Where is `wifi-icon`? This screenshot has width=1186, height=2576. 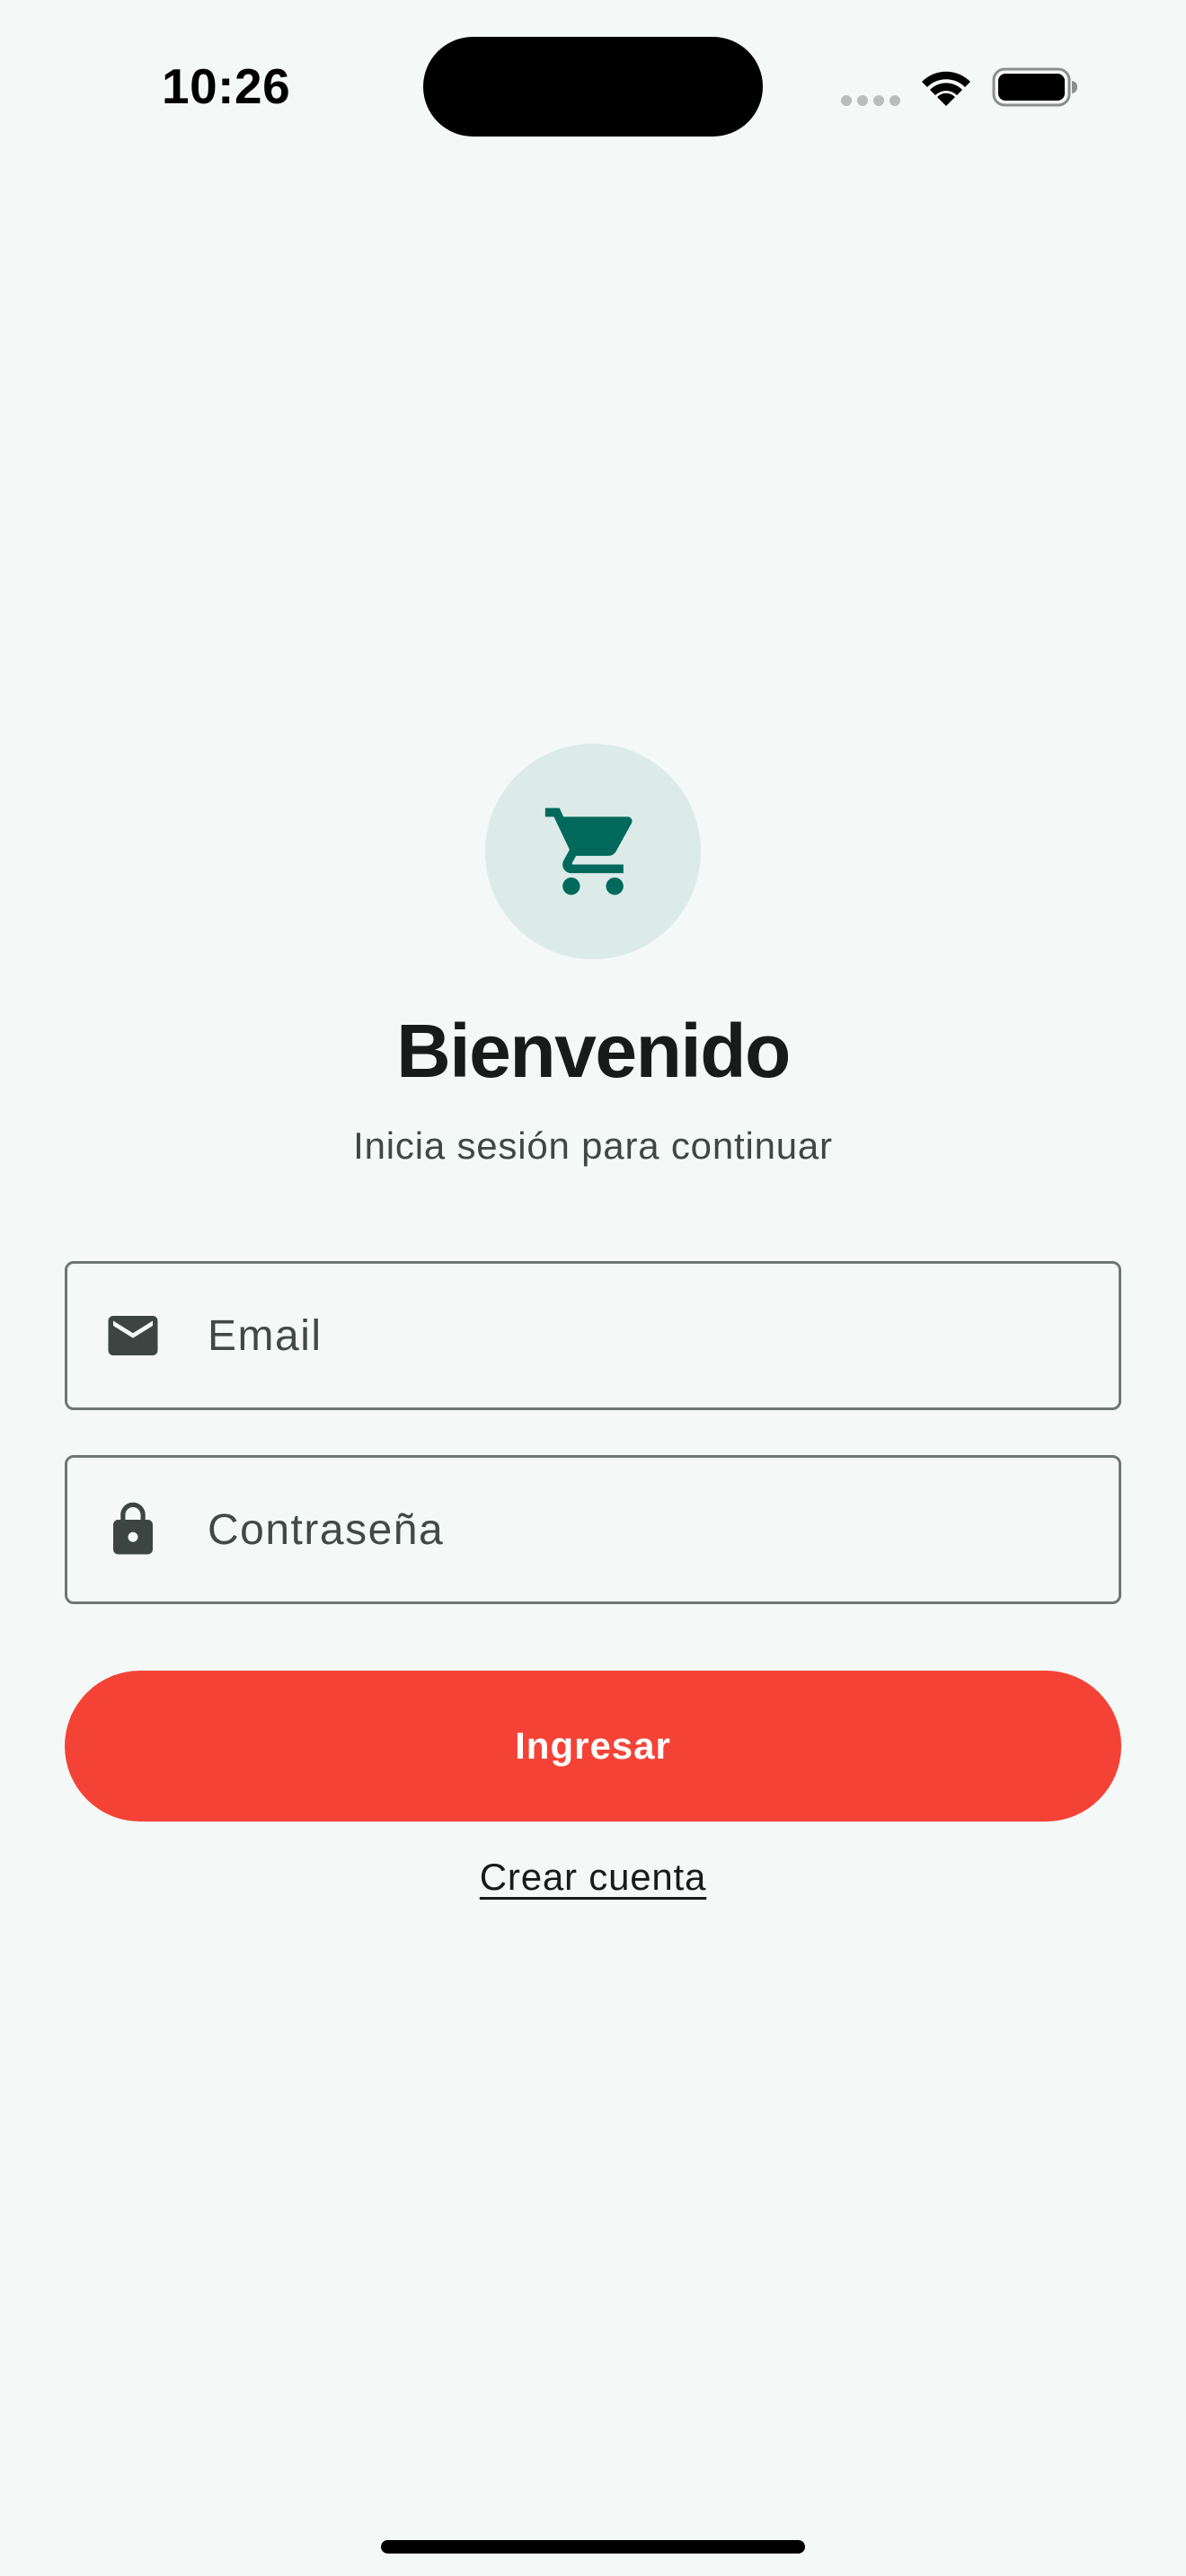 wifi-icon is located at coordinates (946, 88).